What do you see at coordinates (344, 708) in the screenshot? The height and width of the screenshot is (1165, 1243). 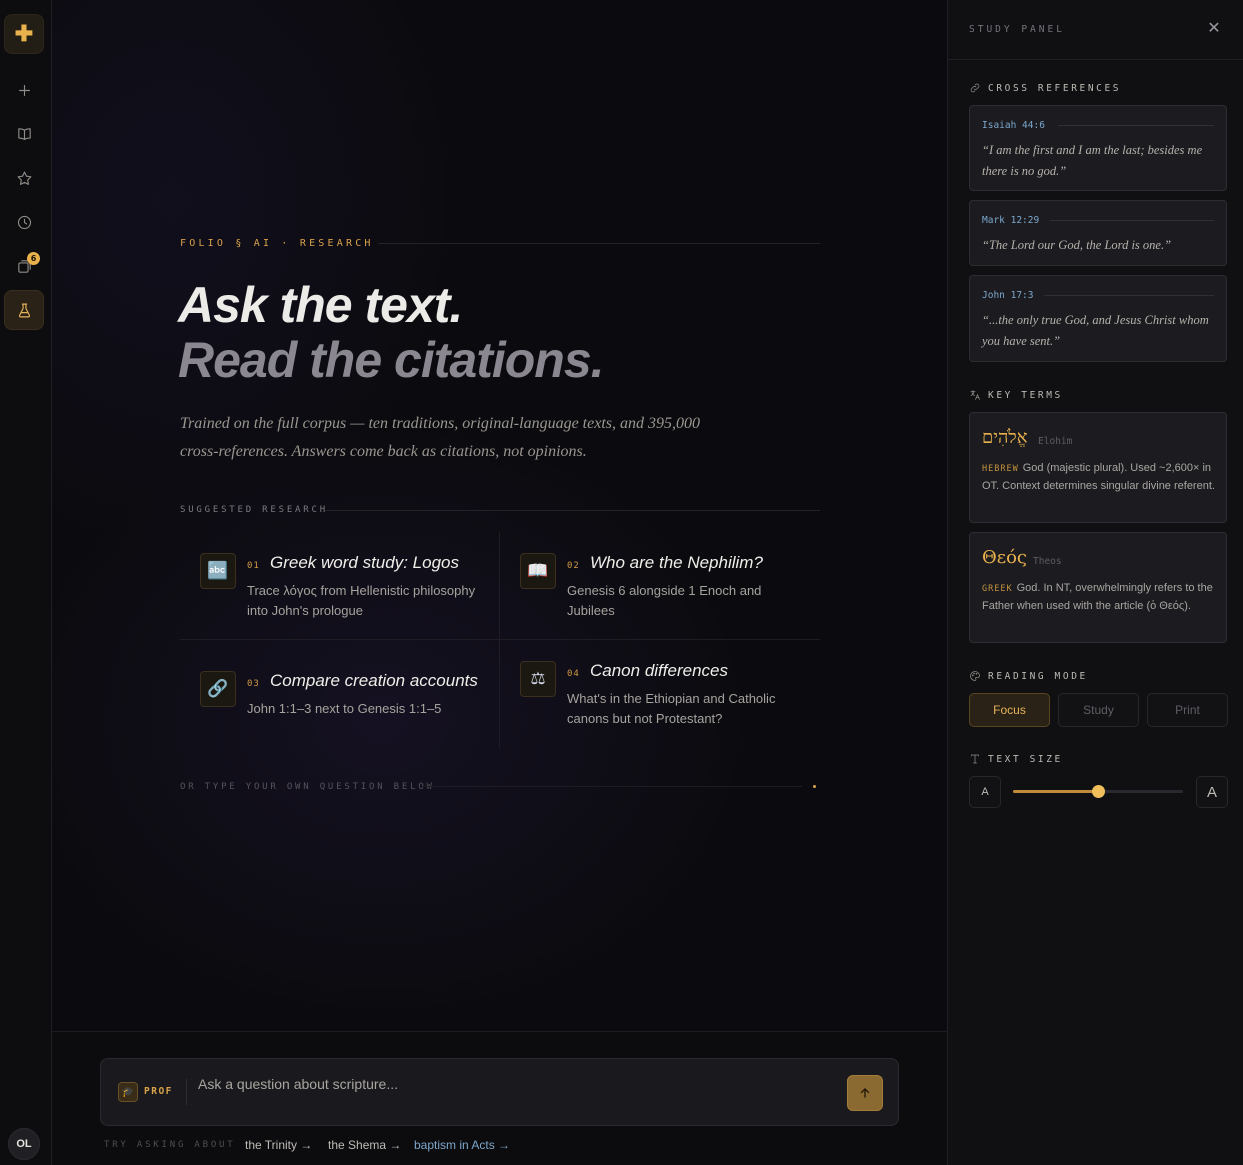 I see `suggestion-description: John 1:1–3 next to Genesis 1:1–5` at bounding box center [344, 708].